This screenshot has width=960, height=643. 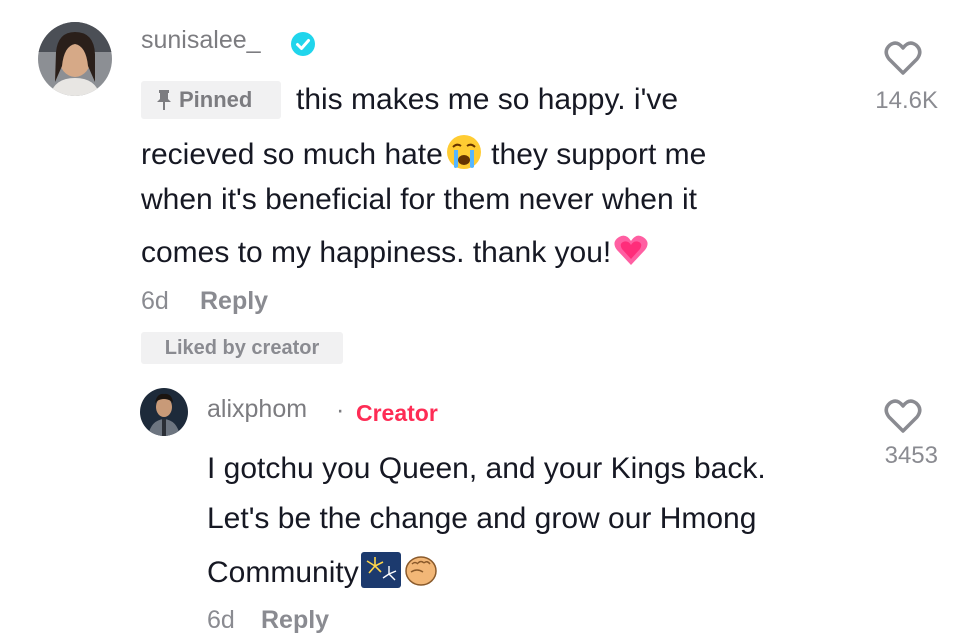 I want to click on comment-text-line: Community, so click(x=323, y=574).